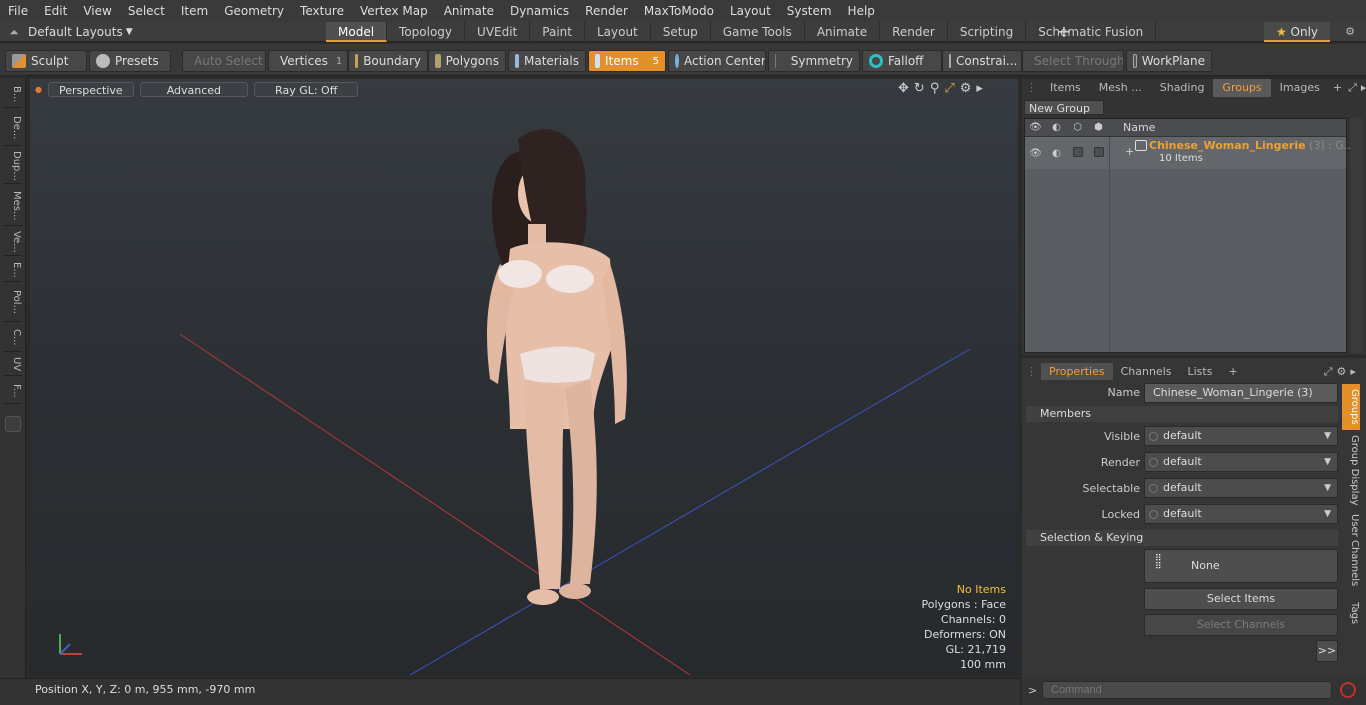  What do you see at coordinates (1362, 88) in the screenshot?
I see `panel-more-icon: ▸` at bounding box center [1362, 88].